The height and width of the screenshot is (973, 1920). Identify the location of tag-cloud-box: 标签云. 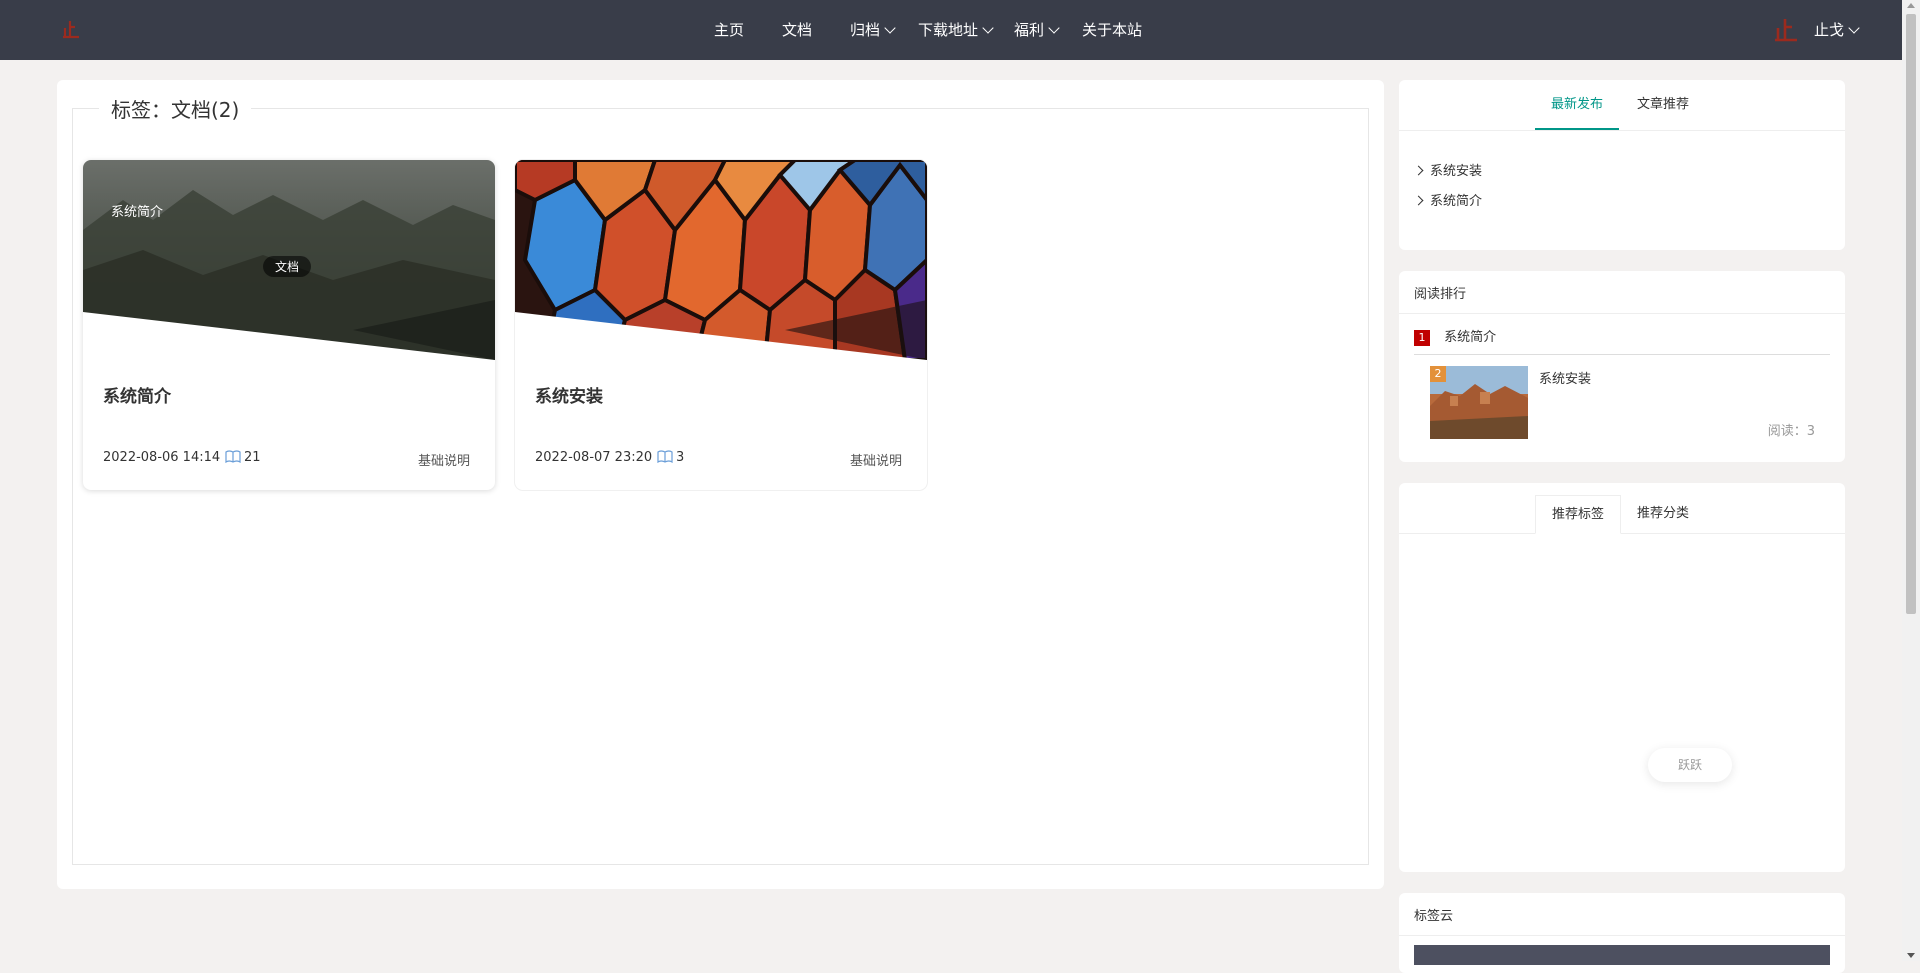
(1622, 933).